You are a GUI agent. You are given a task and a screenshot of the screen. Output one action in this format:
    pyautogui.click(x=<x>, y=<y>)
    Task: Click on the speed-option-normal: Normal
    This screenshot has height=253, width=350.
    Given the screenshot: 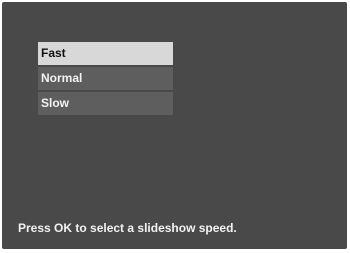 What is the action you would take?
    pyautogui.click(x=105, y=78)
    